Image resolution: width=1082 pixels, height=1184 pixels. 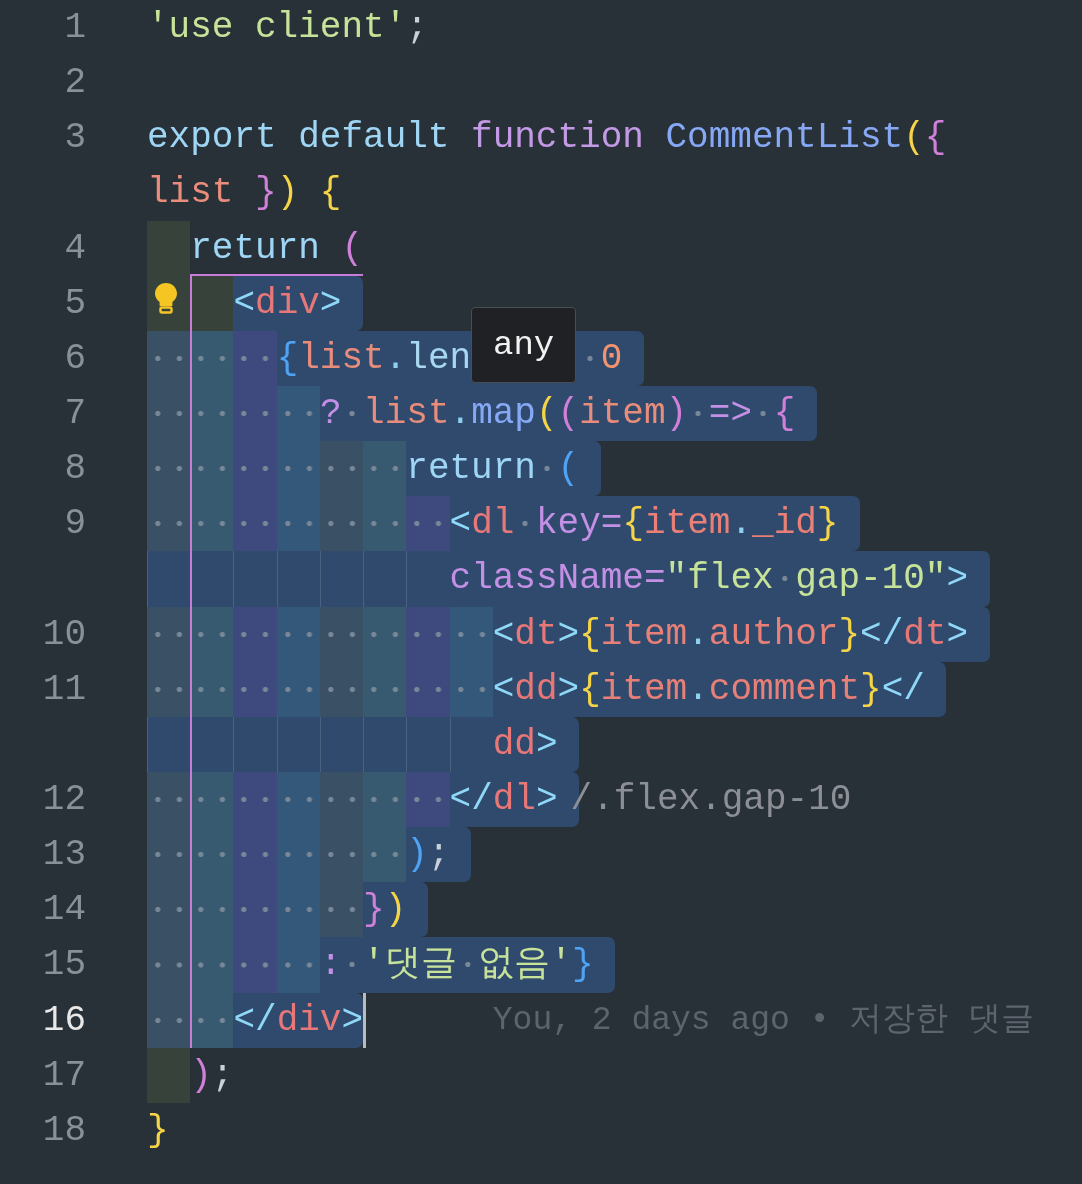 I want to click on code-line: : '댓글 없음'}, so click(x=456, y=965).